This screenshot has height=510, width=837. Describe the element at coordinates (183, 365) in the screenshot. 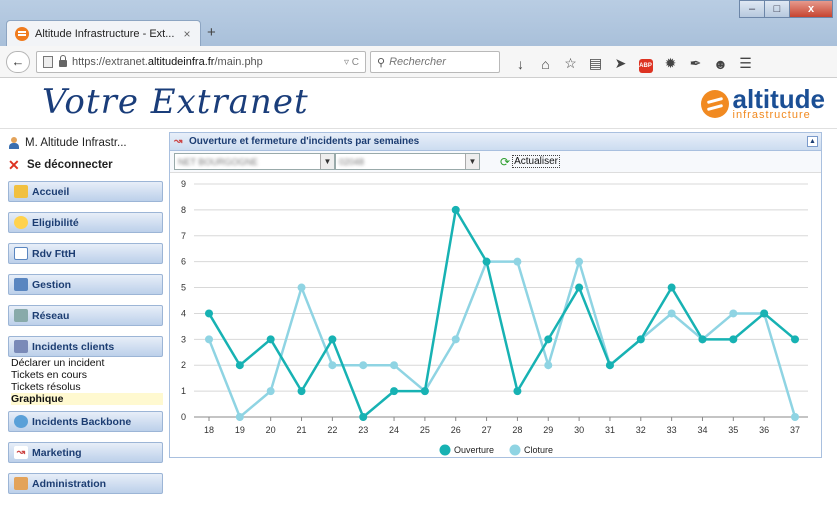

I see `y-tick-label: 2` at that location.